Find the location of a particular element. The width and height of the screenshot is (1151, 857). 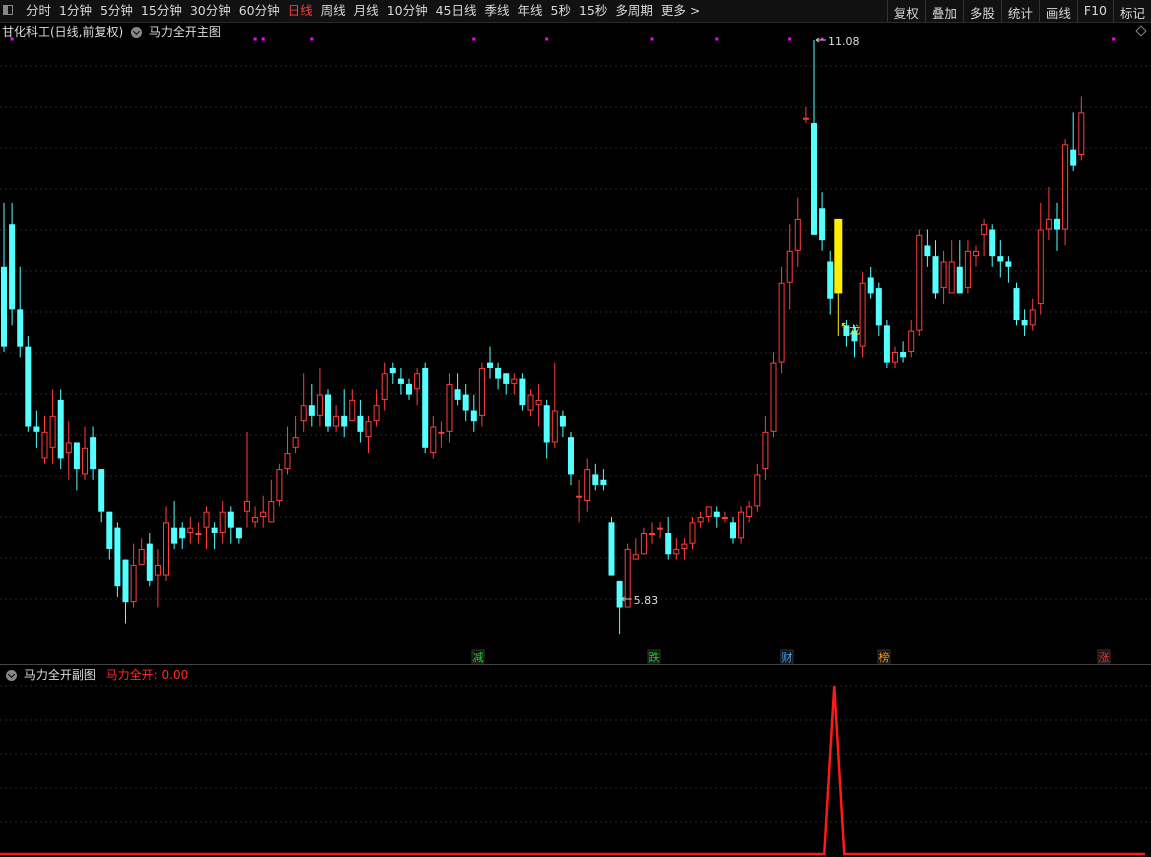

period-tab: 45日线 is located at coordinates (456, 11).